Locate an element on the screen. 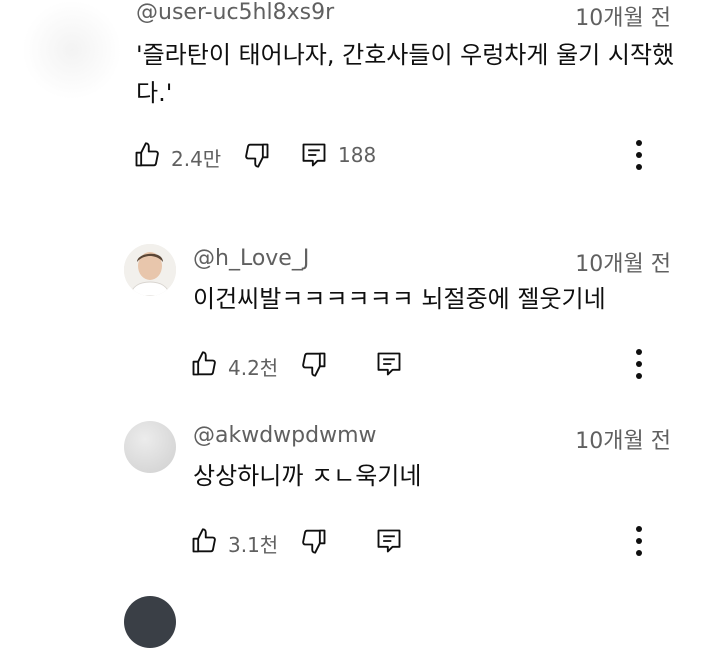  comment-text: 상상하니까 ㅈㄴ욱기네 is located at coordinates (307, 476).